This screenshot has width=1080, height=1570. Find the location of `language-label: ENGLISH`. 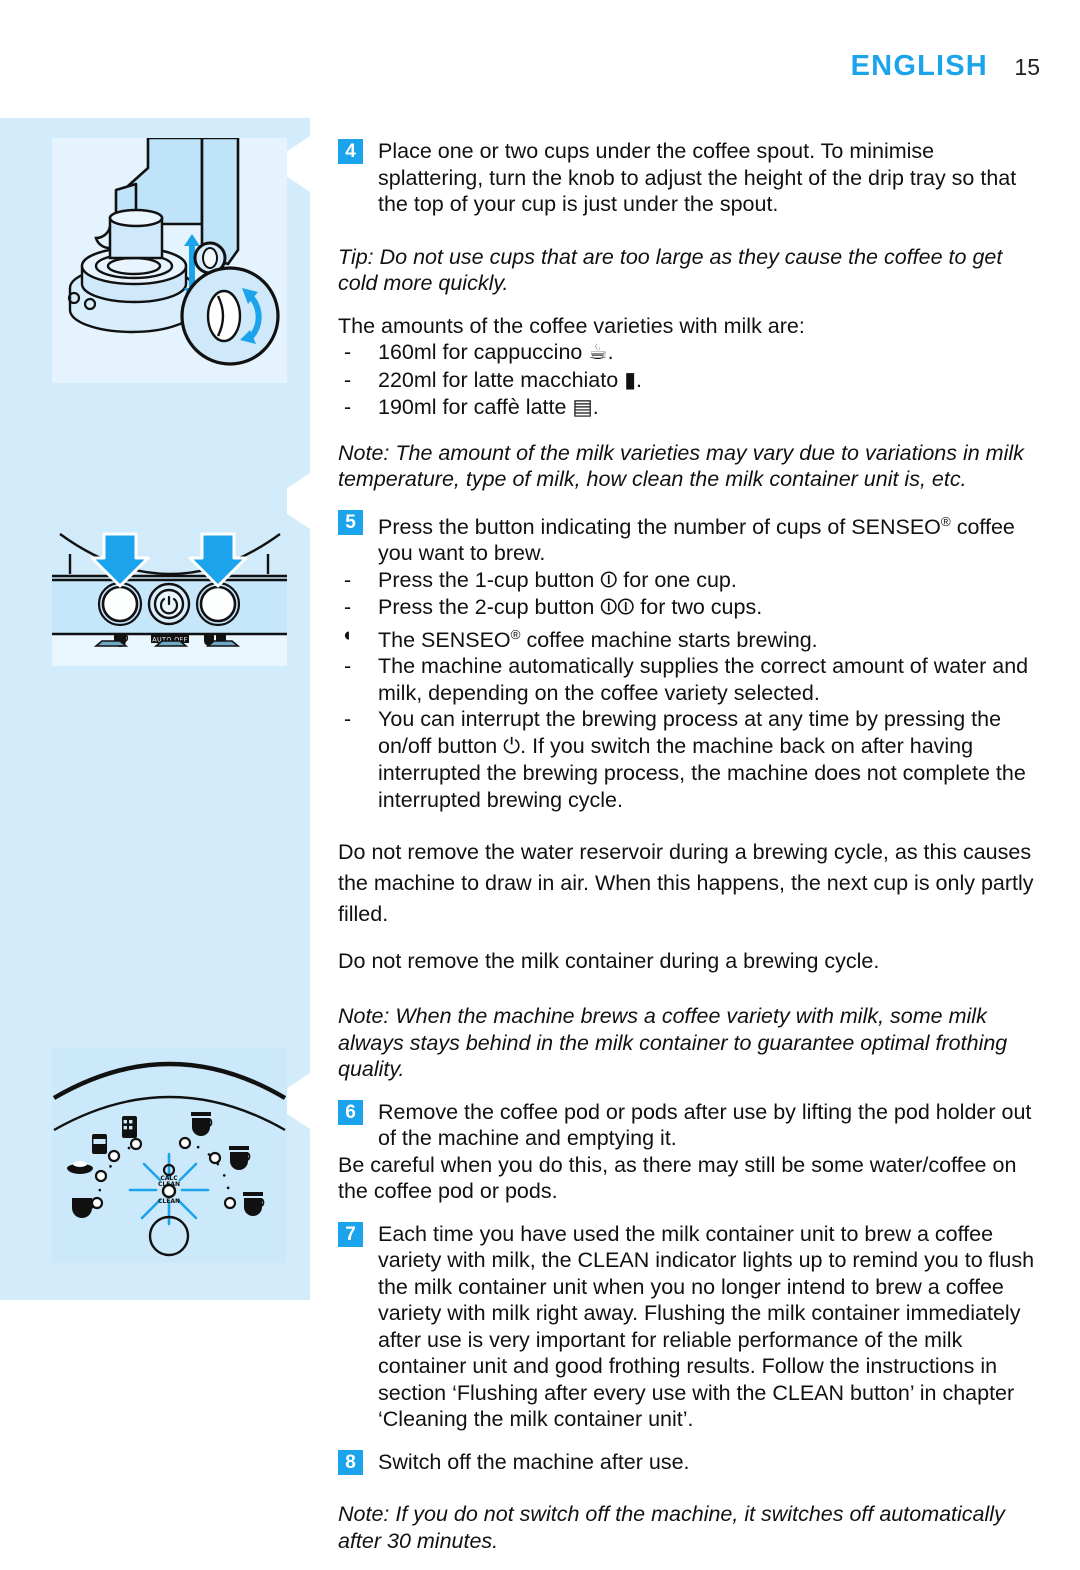

language-label: ENGLISH is located at coordinates (919, 66).